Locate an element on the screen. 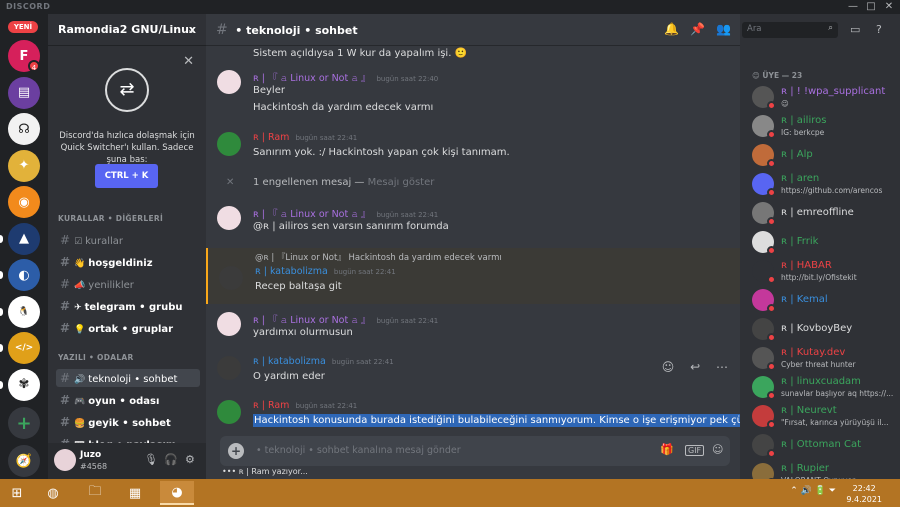 The width and height of the screenshot is (900, 507). gear-icon: ⚙ is located at coordinates (190, 459).